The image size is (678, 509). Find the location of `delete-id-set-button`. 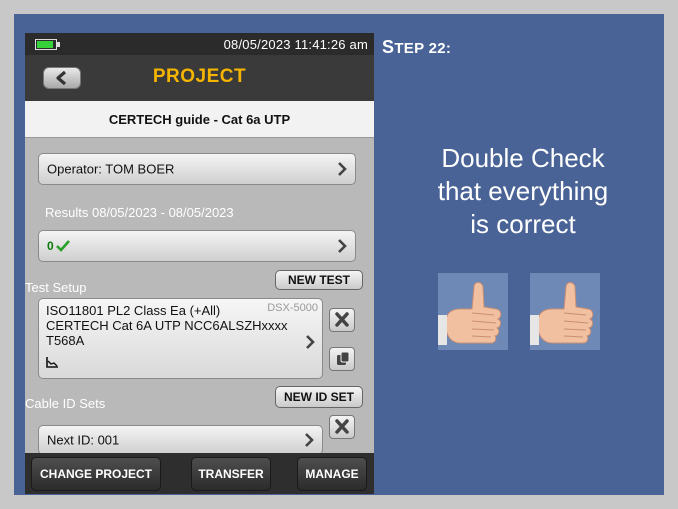

delete-id-set-button is located at coordinates (342, 427).